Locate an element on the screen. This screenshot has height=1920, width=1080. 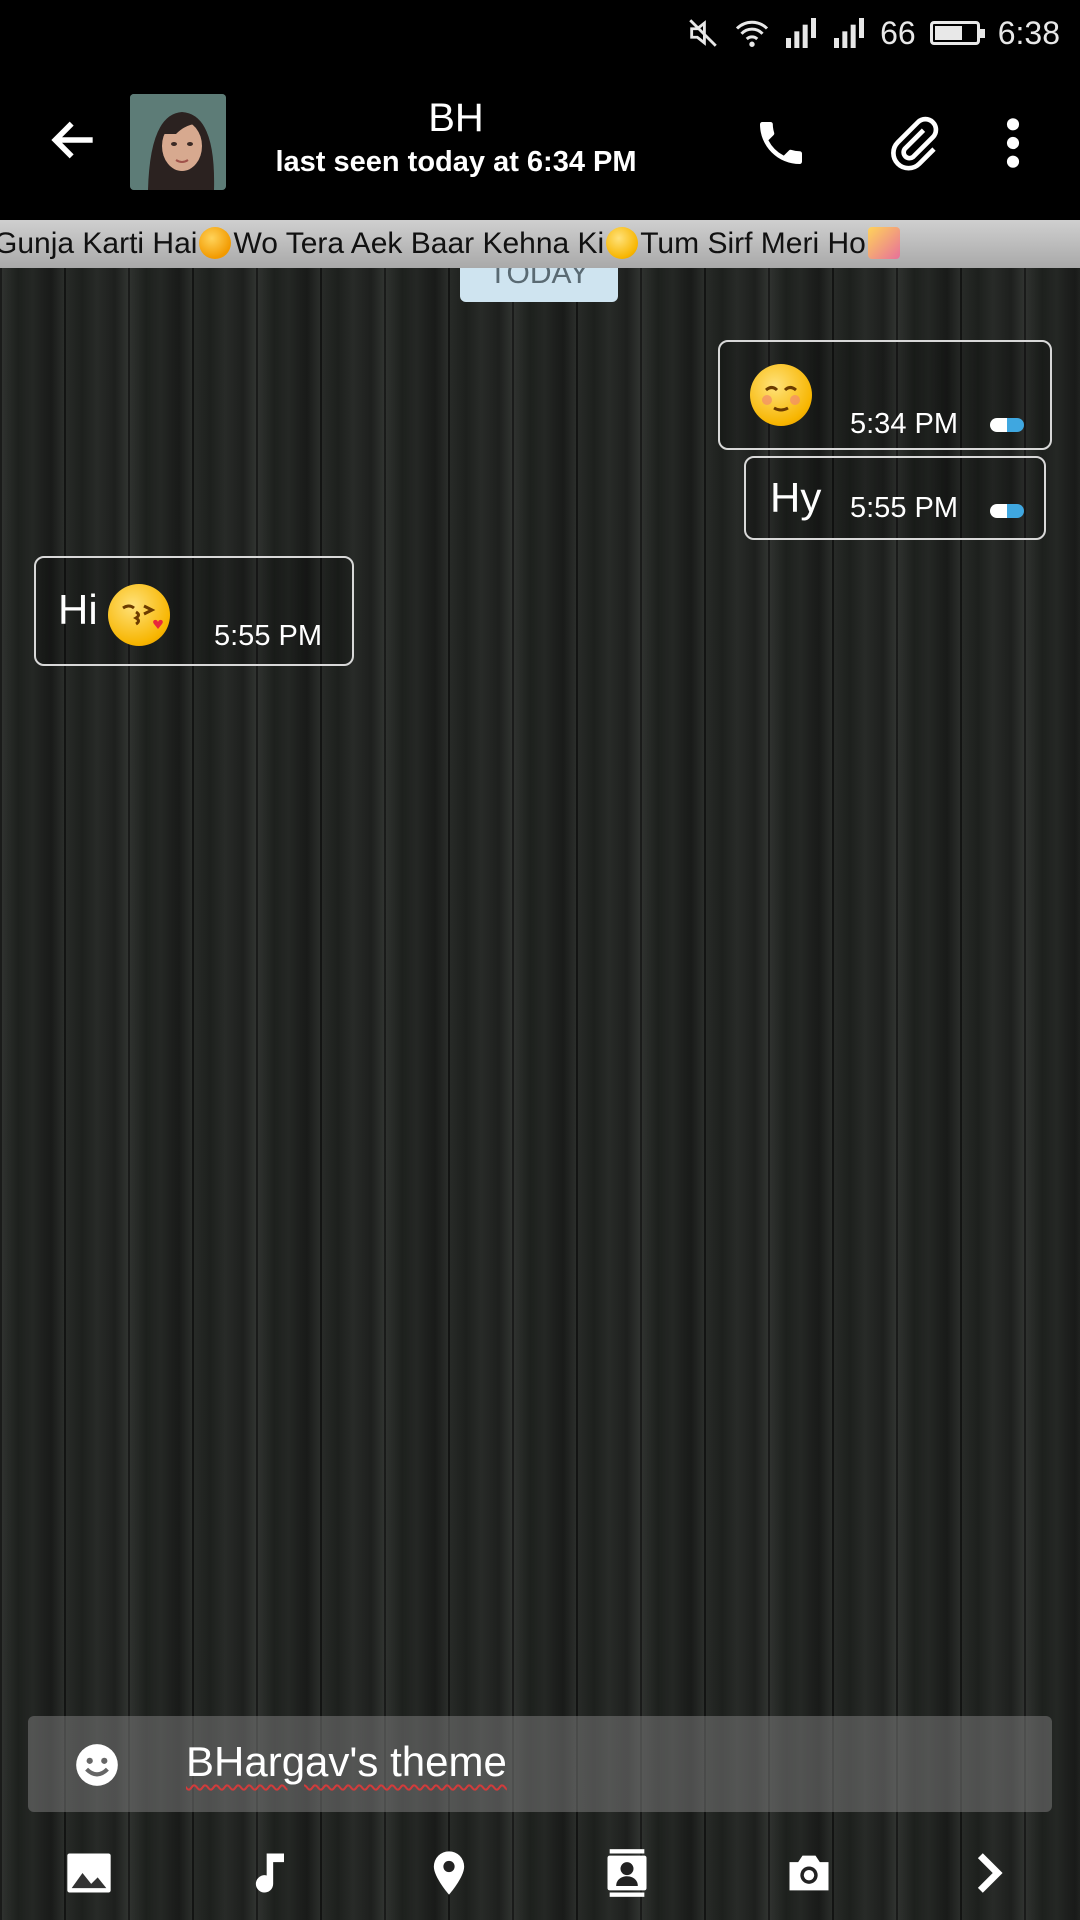
back-button is located at coordinates (76, 142).